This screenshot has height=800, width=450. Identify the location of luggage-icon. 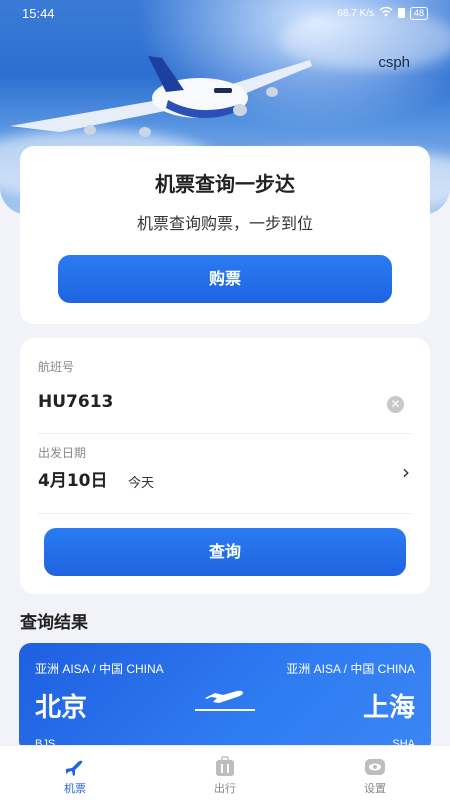
(225, 766).